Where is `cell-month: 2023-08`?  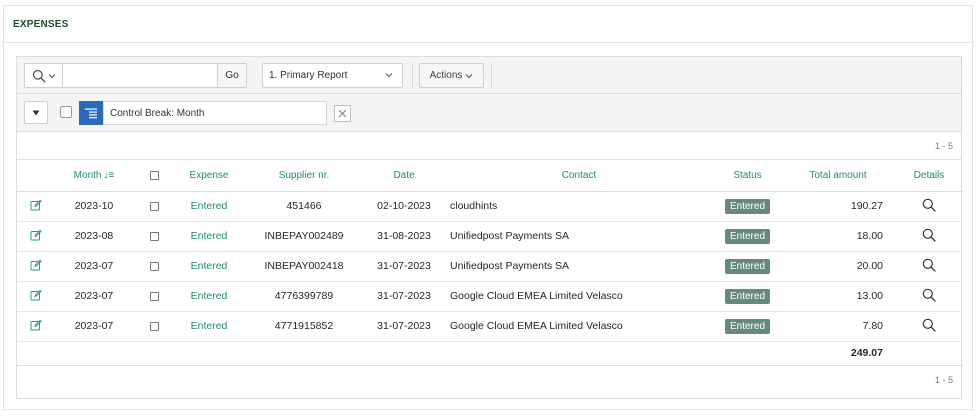 cell-month: 2023-08 is located at coordinates (94, 236).